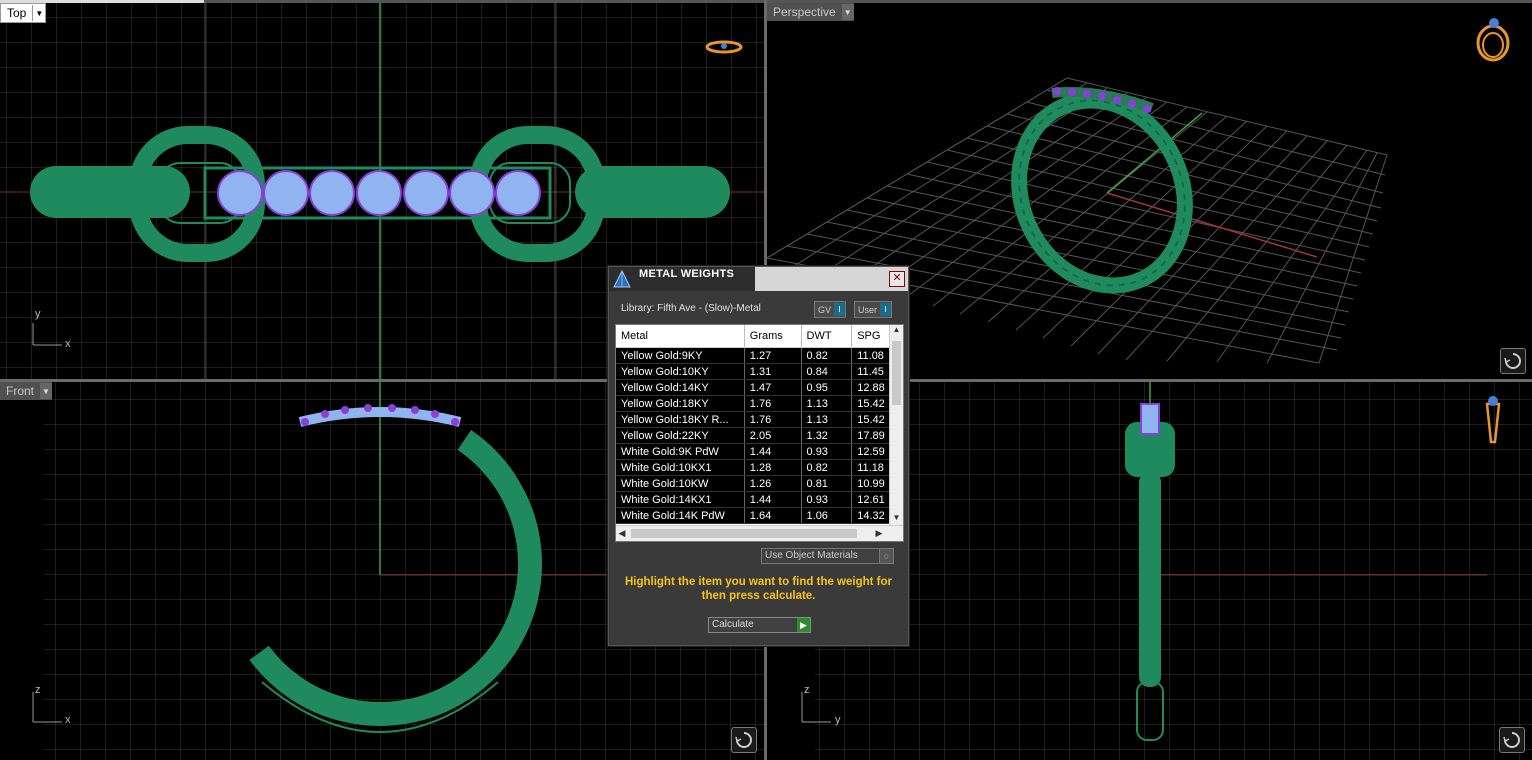 The height and width of the screenshot is (760, 1532). I want to click on viewport-label-perspective: Perspective ▼, so click(810, 12).